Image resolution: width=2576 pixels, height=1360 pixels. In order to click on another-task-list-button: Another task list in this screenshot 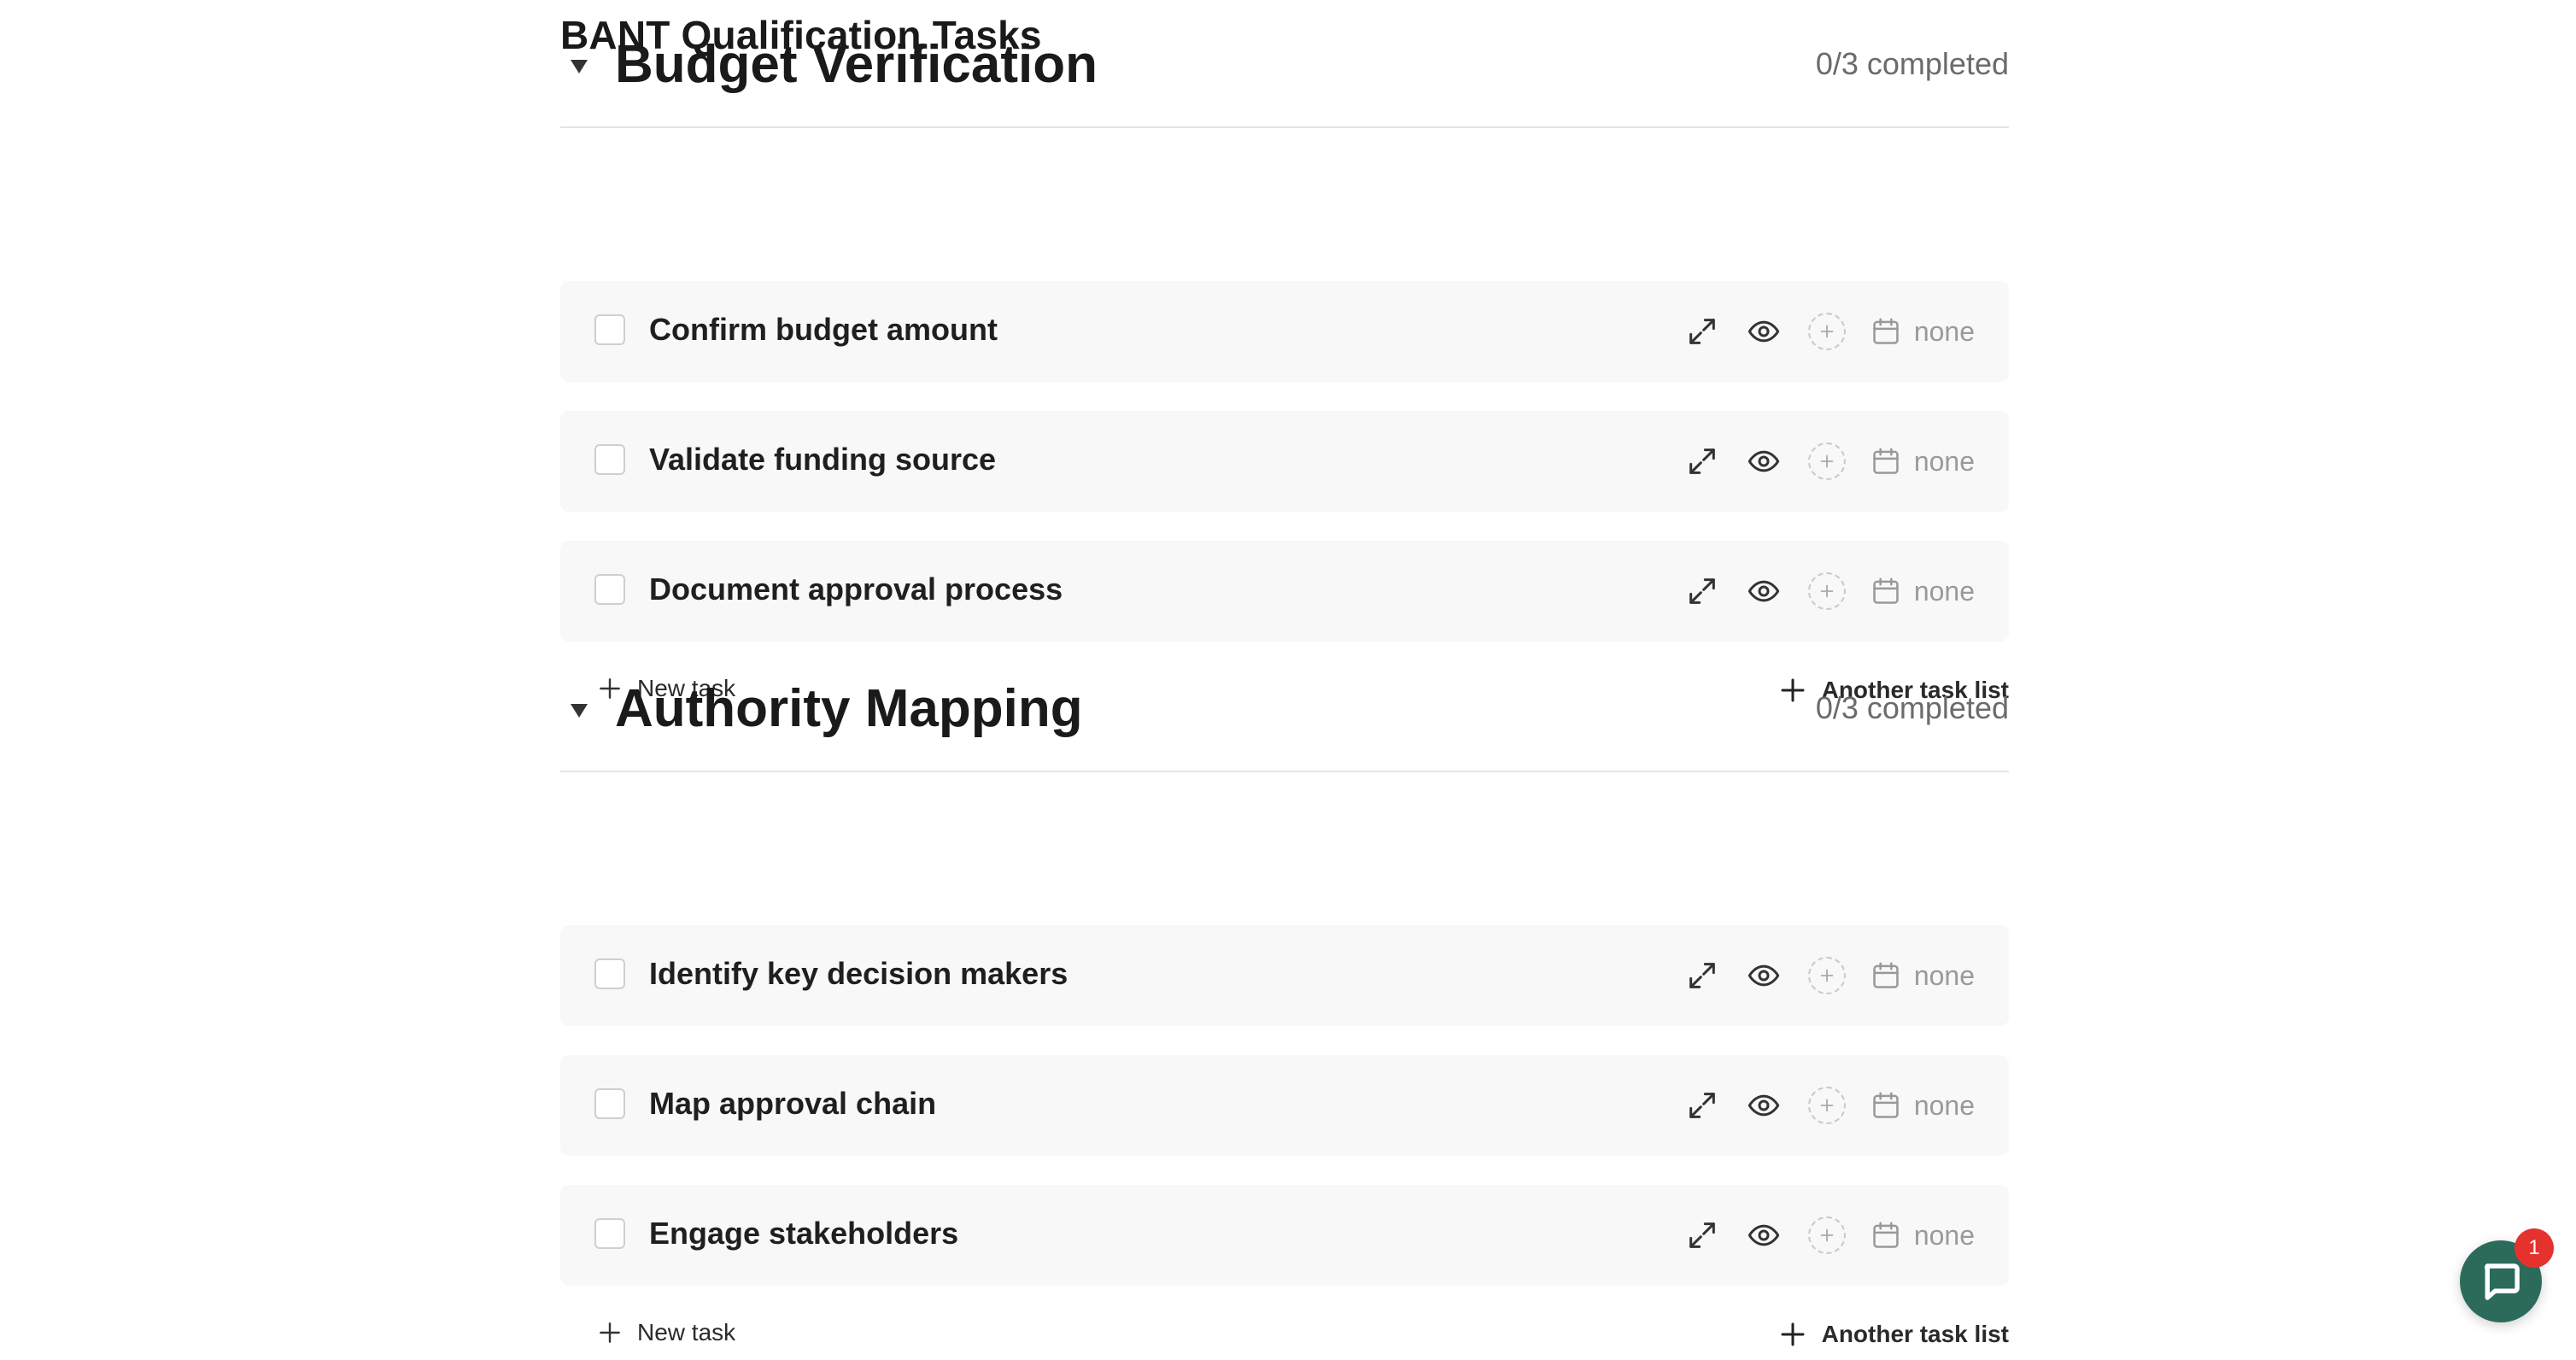, I will do `click(1893, 1335)`.